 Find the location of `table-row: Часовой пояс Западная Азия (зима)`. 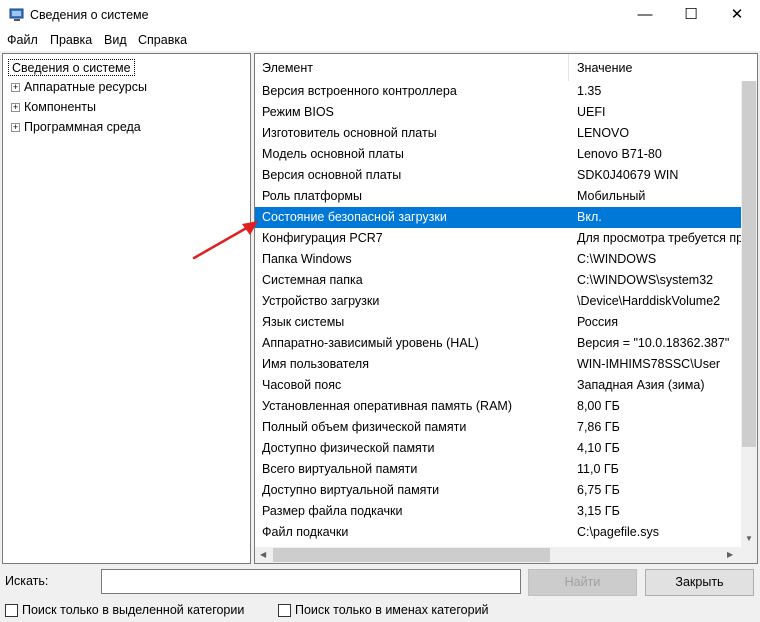

table-row: Часовой пояс Западная Азия (зима) is located at coordinates (498, 385).